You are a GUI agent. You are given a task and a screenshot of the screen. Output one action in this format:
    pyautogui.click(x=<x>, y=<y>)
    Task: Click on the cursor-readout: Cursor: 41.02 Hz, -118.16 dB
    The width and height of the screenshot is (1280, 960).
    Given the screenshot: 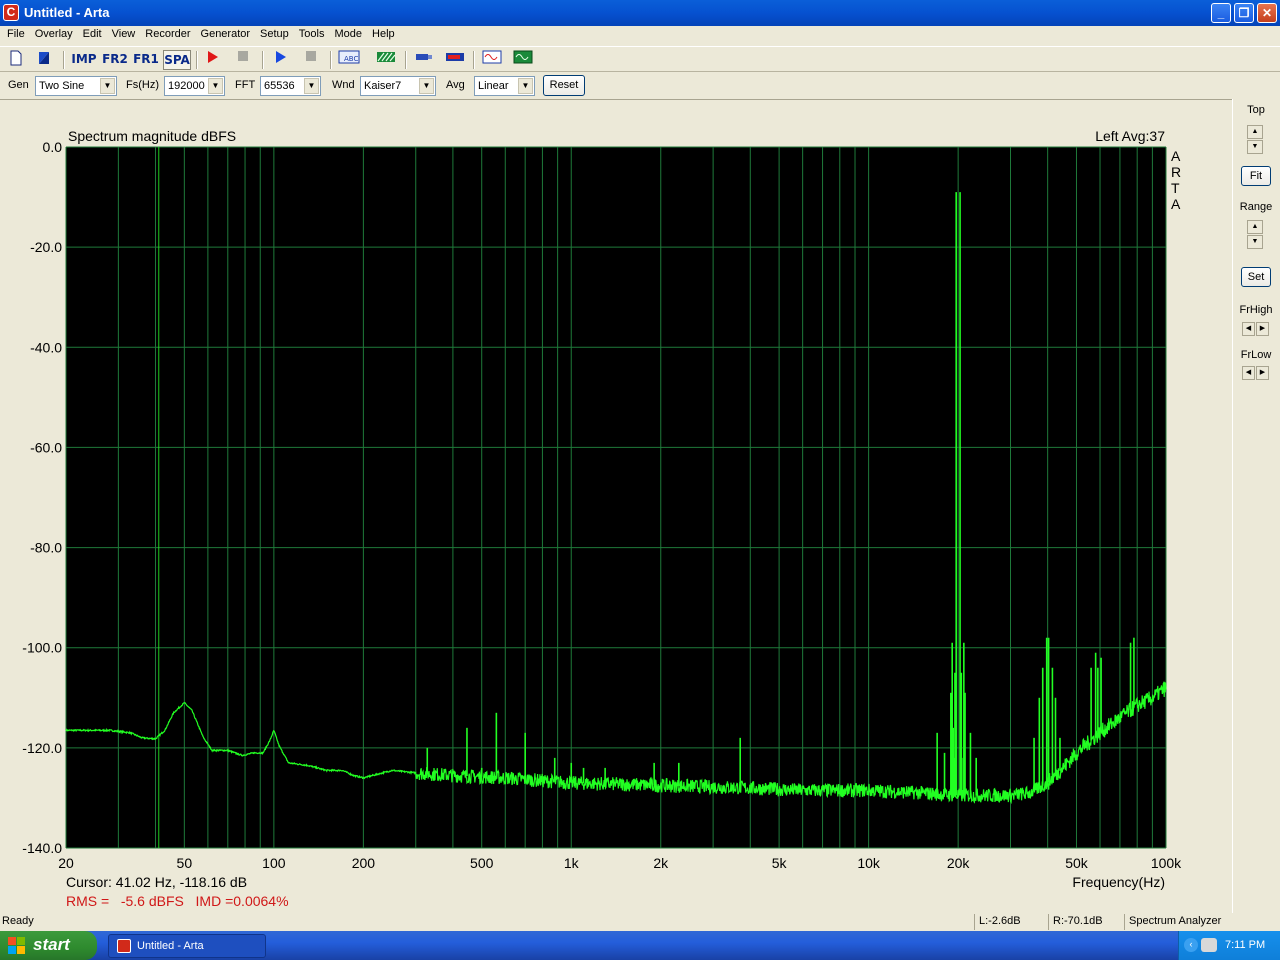 What is the action you would take?
    pyautogui.click(x=156, y=882)
    